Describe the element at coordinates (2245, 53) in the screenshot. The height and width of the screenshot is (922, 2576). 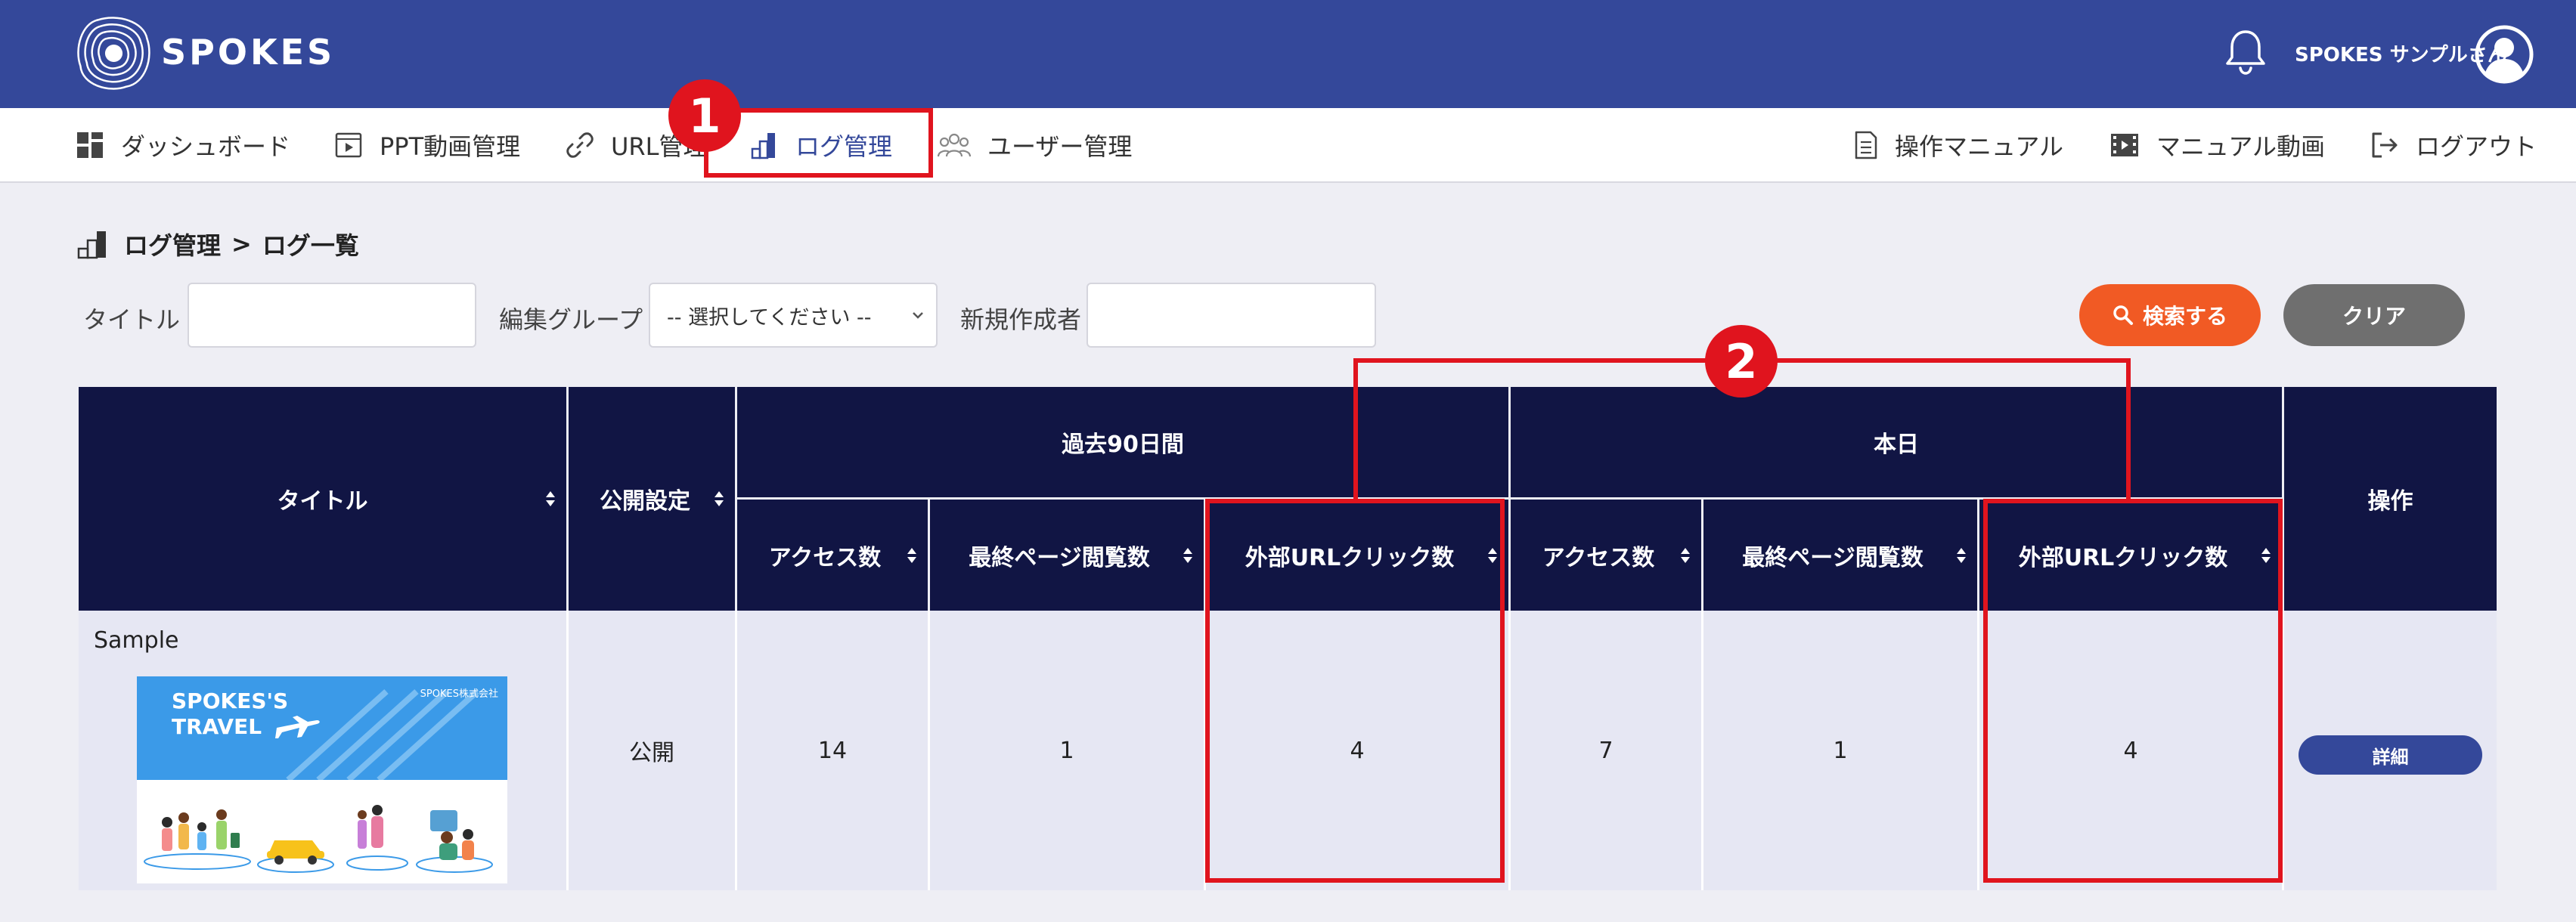
I see `notification-bell-icon` at that location.